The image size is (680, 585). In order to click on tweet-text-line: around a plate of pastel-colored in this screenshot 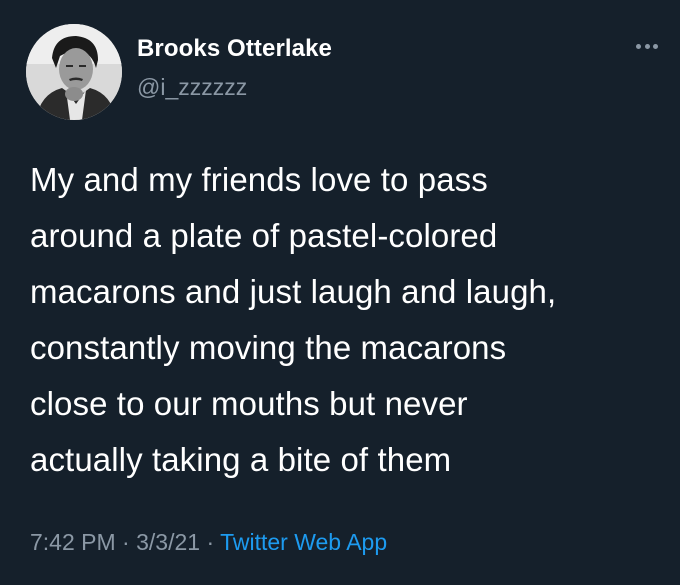, I will do `click(264, 235)`.